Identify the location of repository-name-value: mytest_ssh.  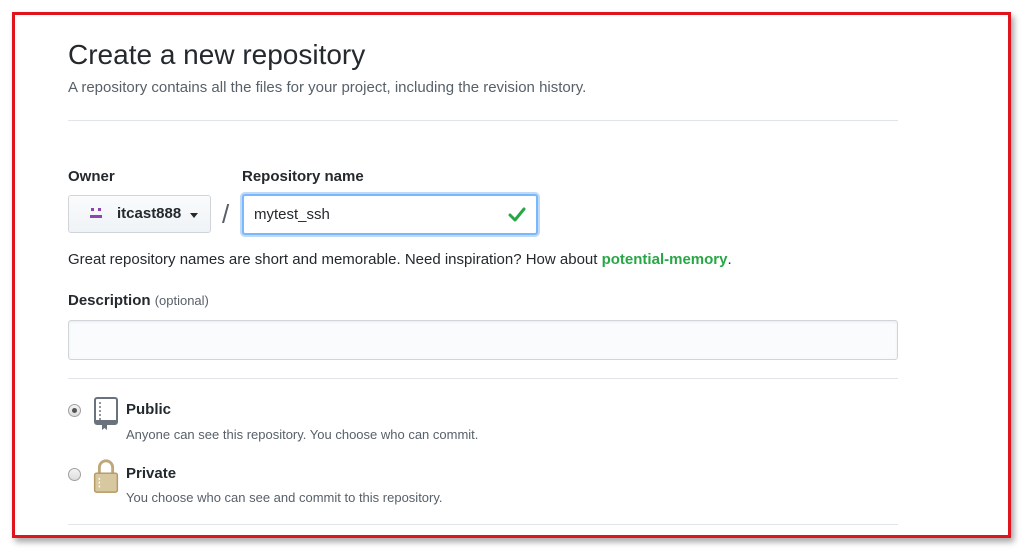
(292, 214).